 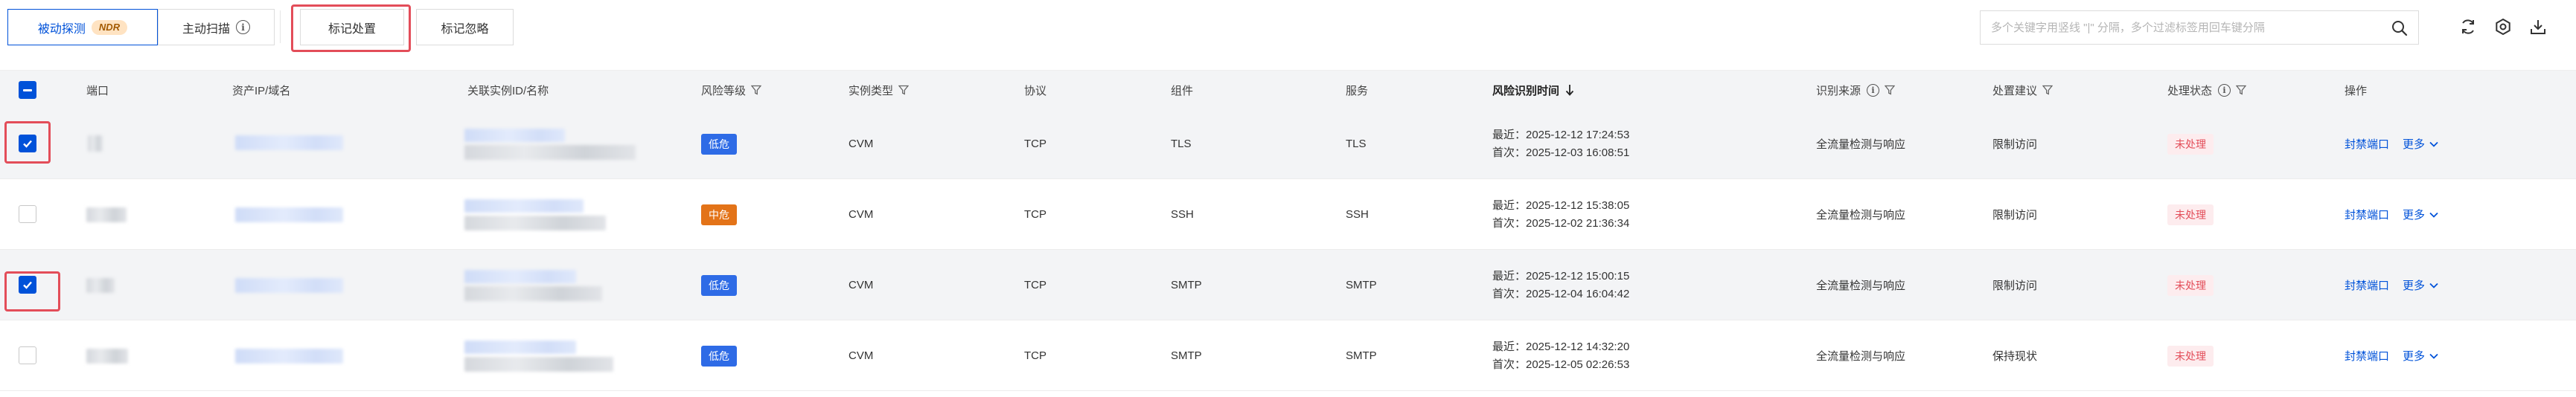 I want to click on risk-tag-medium: 中危, so click(x=719, y=214).